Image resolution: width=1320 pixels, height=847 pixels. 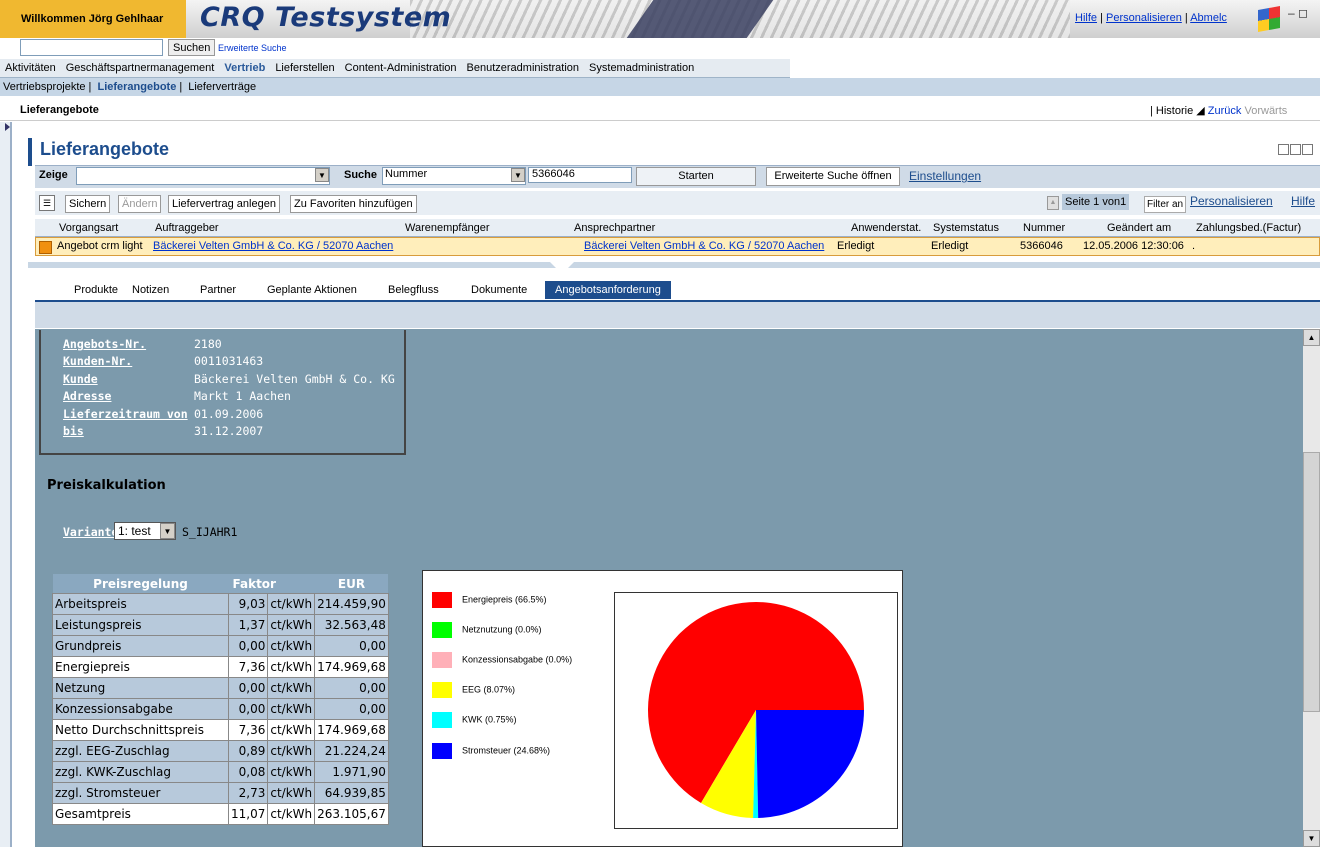 What do you see at coordinates (1053, 203) in the screenshot?
I see `prev-page-icon: ▲` at bounding box center [1053, 203].